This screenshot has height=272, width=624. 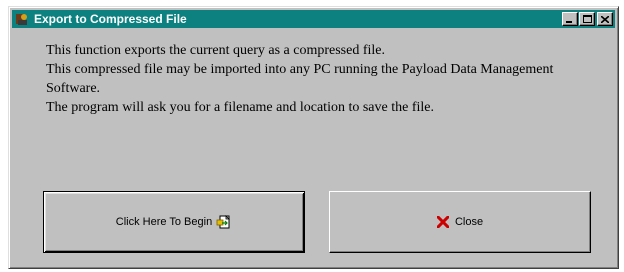 I want to click on title-buttons, so click(x=587, y=19).